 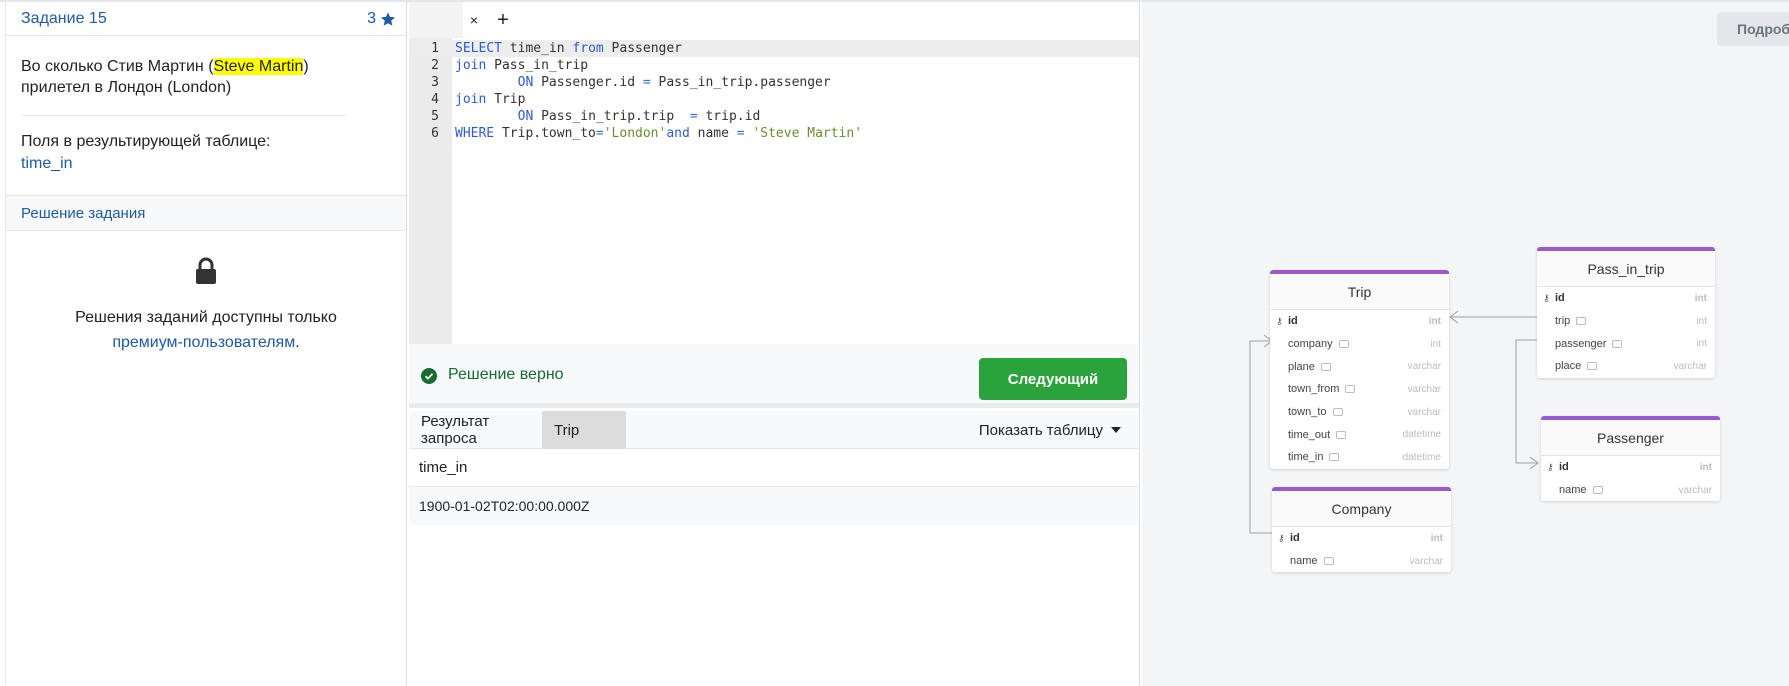 What do you see at coordinates (588, 82) in the screenshot?
I see `code-token: Passenger.id` at bounding box center [588, 82].